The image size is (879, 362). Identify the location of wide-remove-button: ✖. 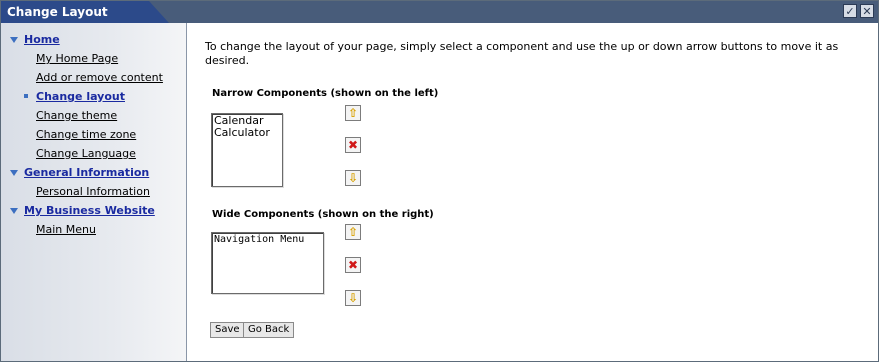
(353, 265).